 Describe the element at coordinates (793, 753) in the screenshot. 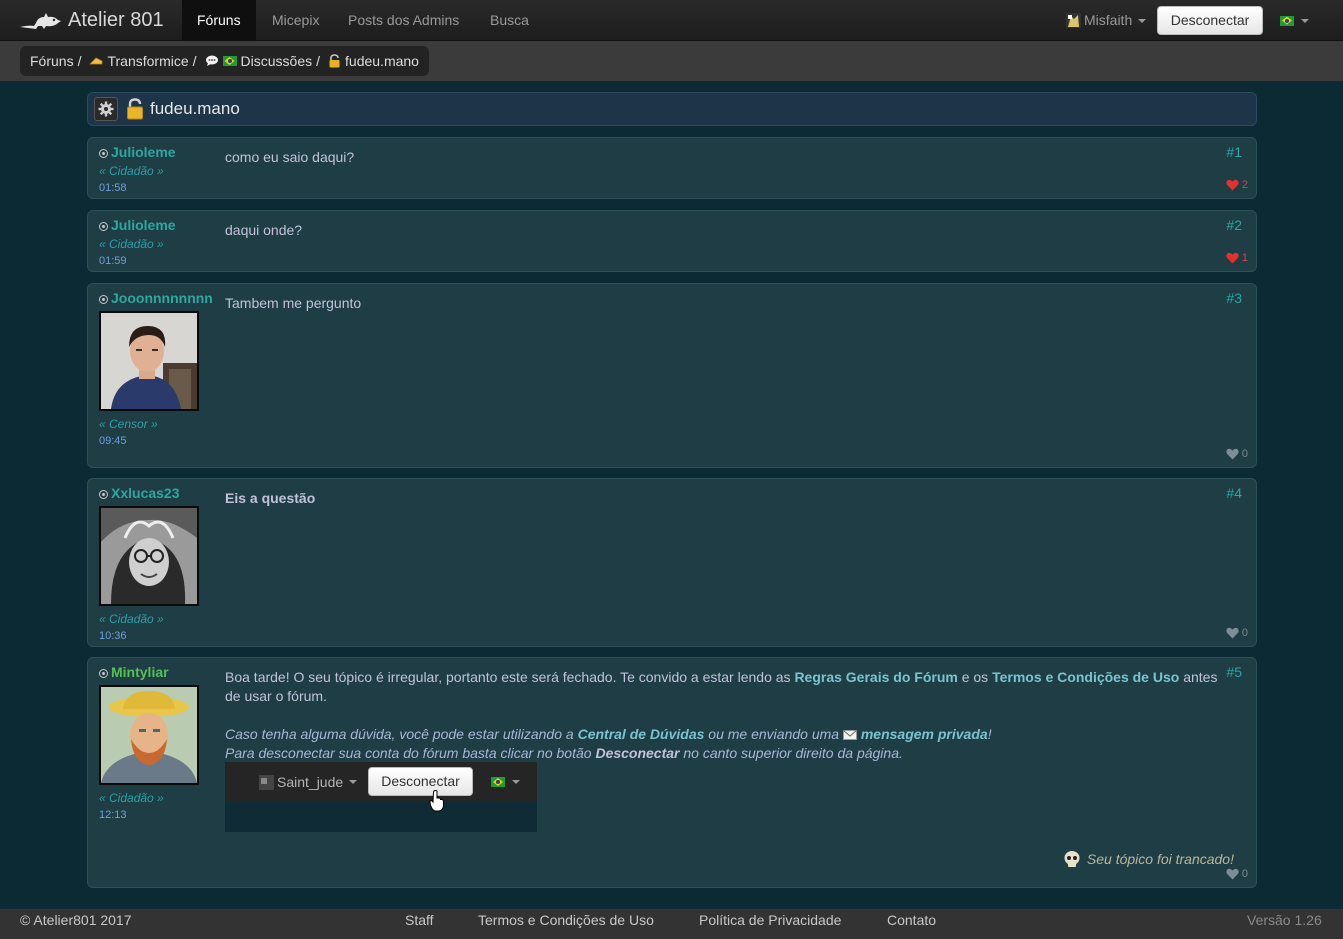

I see `post-text: no canto superior direito da página.` at that location.